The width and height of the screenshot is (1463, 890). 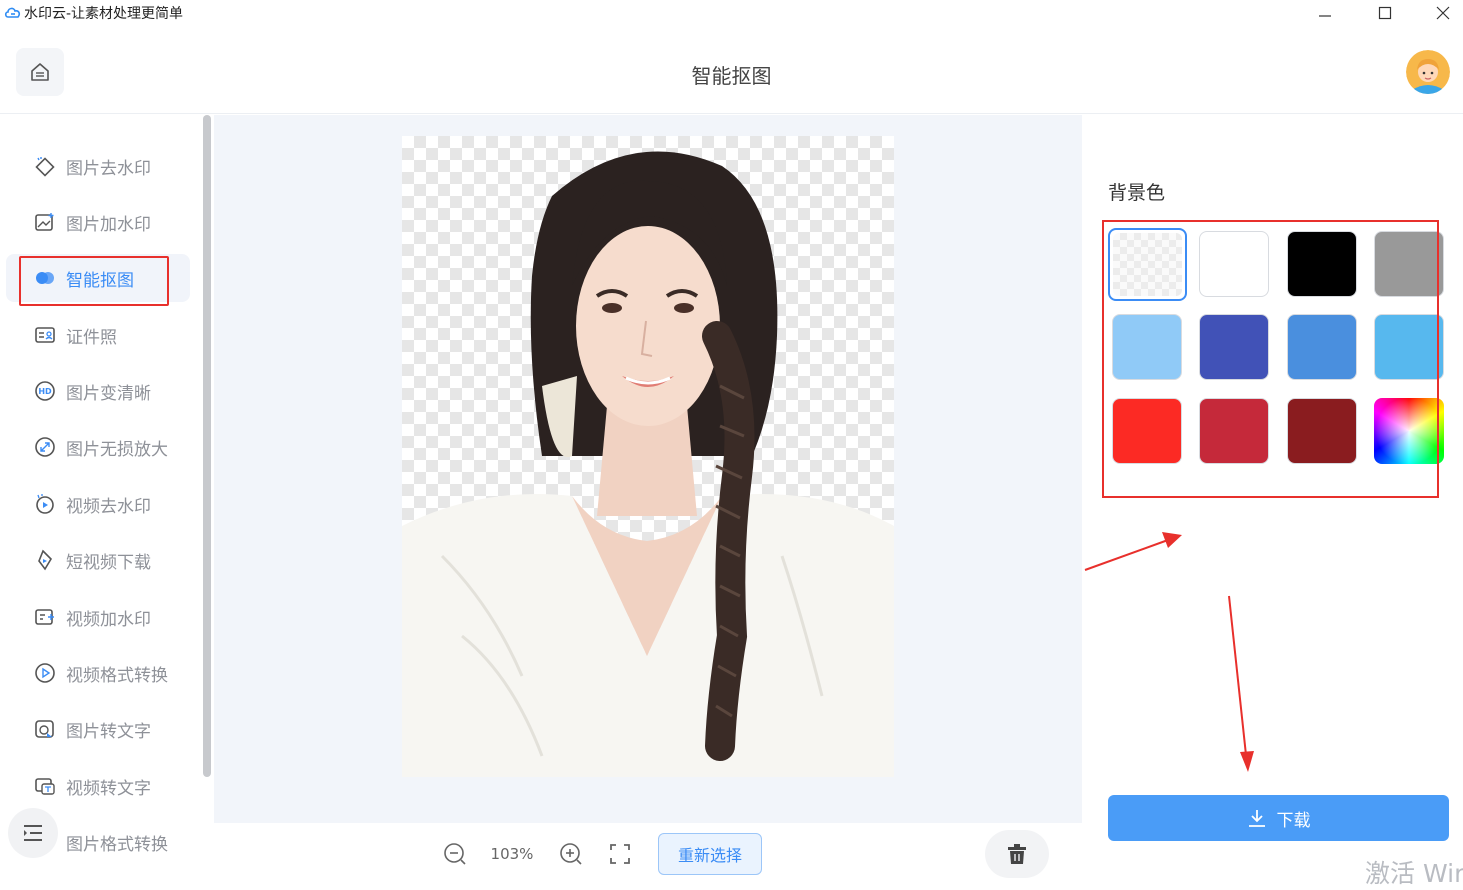 What do you see at coordinates (45, 447) in the screenshot?
I see `enlarge-icon` at bounding box center [45, 447].